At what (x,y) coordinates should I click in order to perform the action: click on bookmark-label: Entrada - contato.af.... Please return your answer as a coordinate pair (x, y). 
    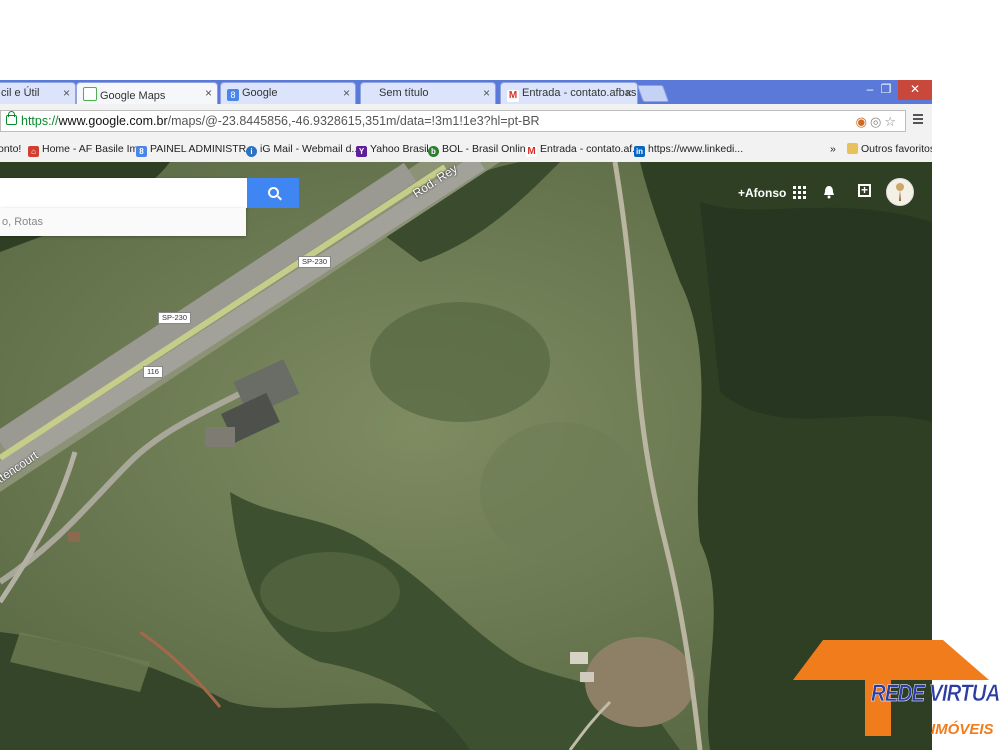
    Looking at the image, I should click on (590, 149).